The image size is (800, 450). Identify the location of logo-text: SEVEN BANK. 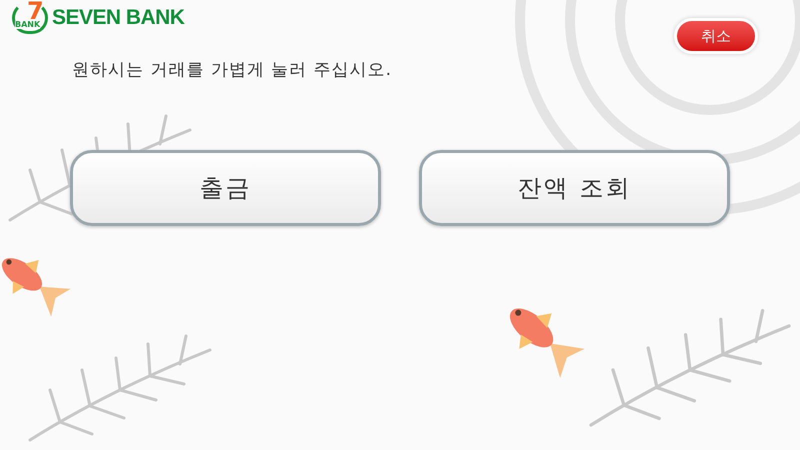
(118, 18).